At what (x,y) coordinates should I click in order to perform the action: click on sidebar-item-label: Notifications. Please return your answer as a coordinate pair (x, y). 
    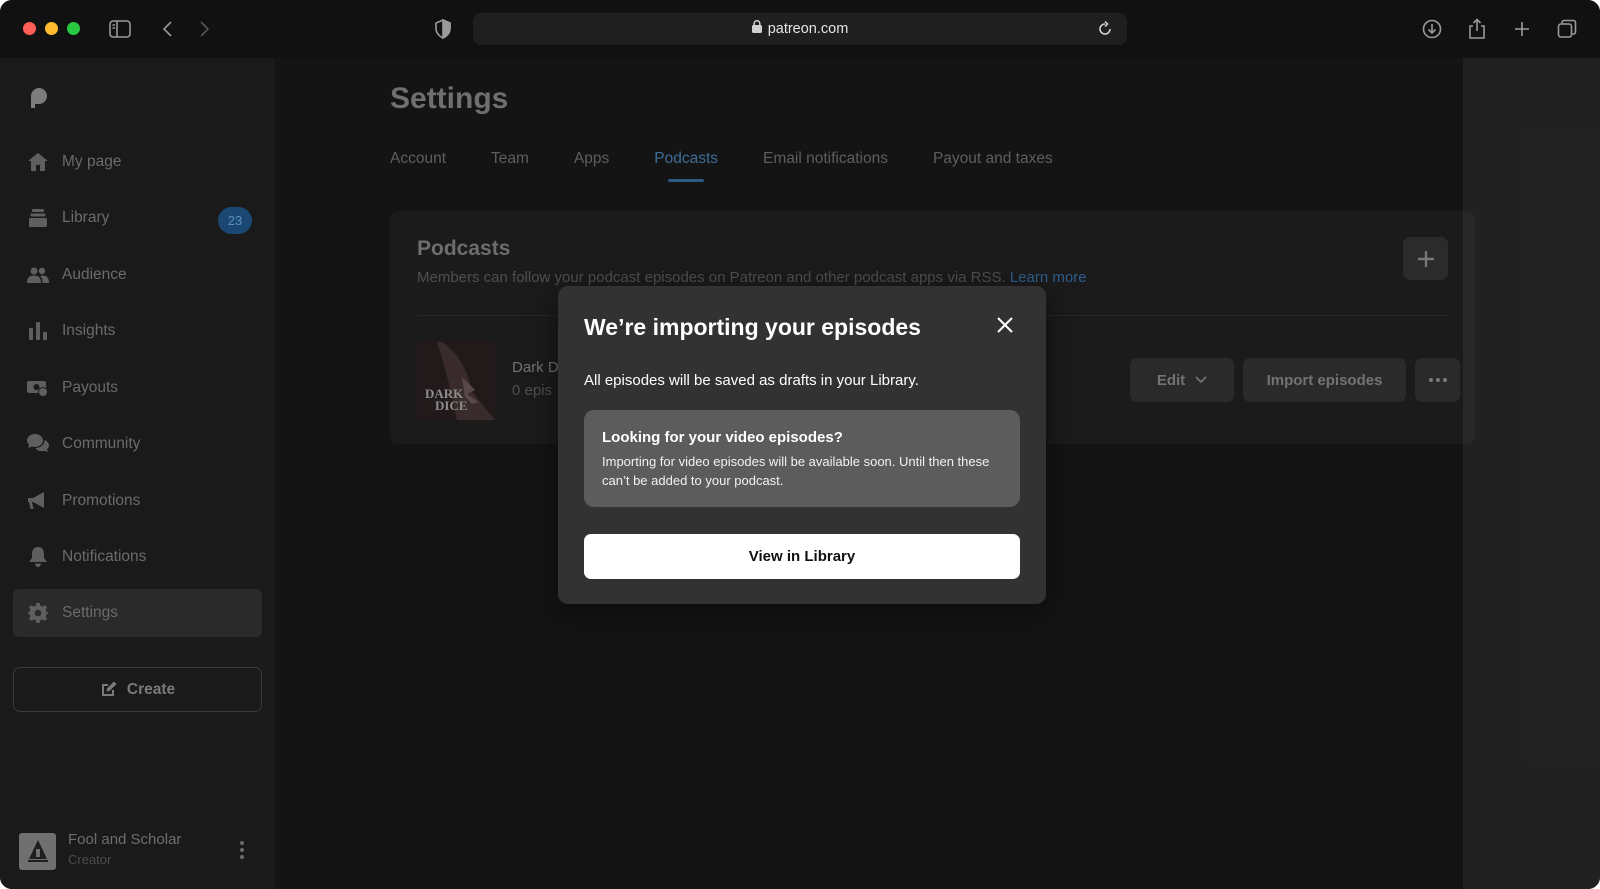
    Looking at the image, I should click on (104, 556).